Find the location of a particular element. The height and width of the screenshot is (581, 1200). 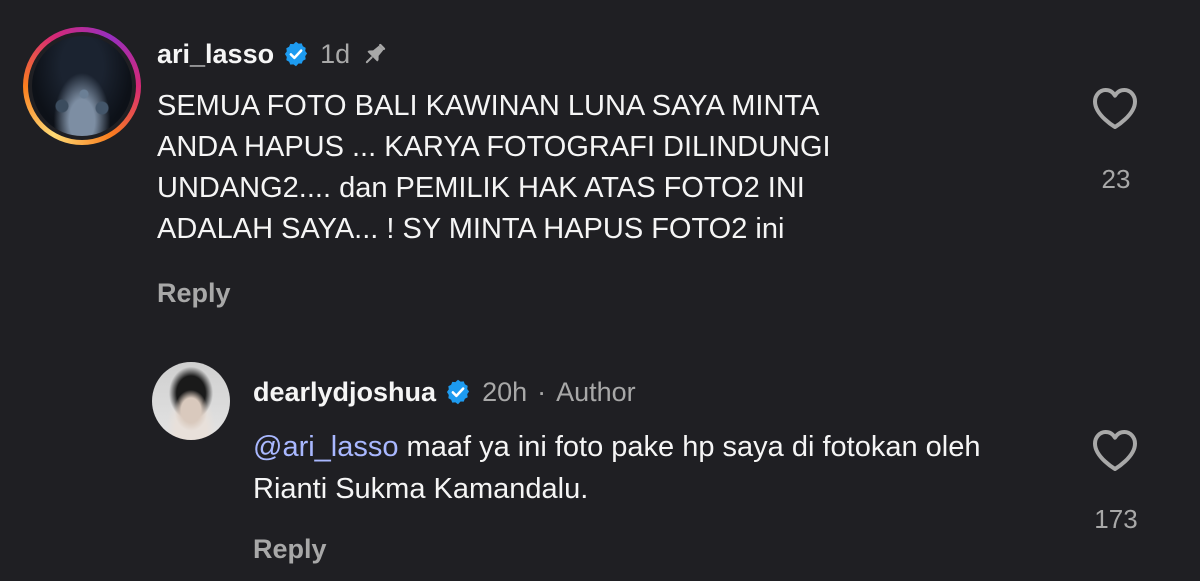

avatar-gap is located at coordinates (82, 86).